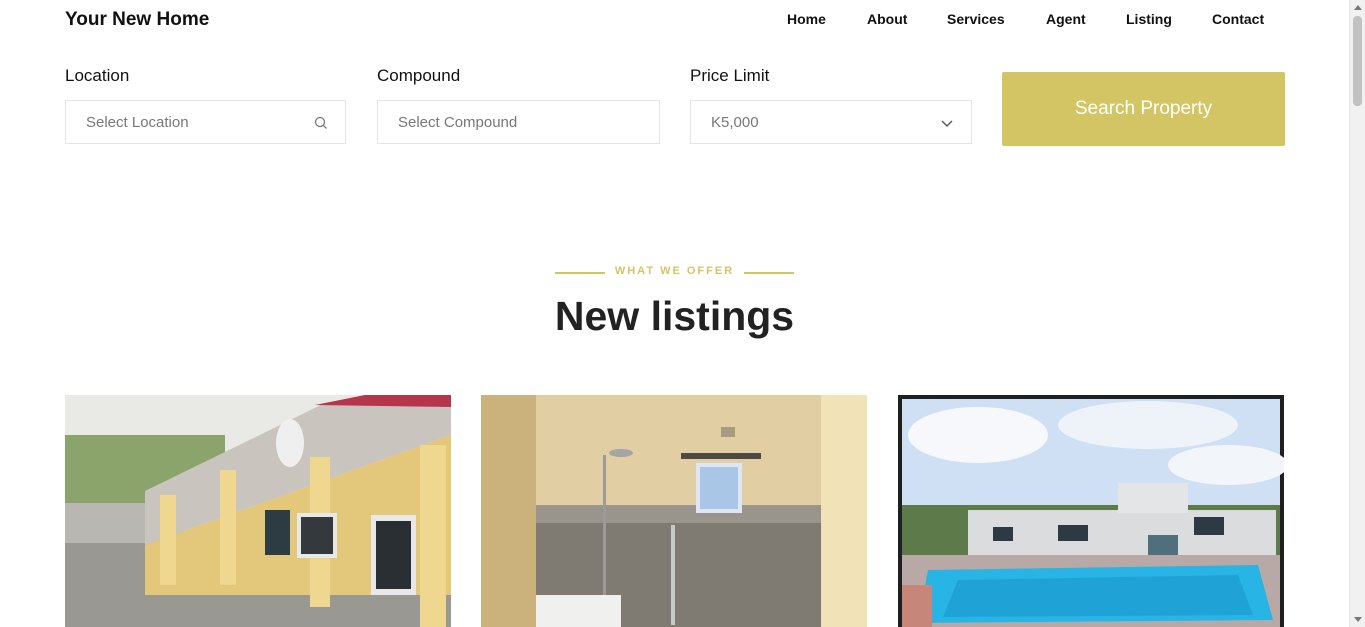  Describe the element at coordinates (1357, 61) in the screenshot. I see `scroll-thumb` at that location.